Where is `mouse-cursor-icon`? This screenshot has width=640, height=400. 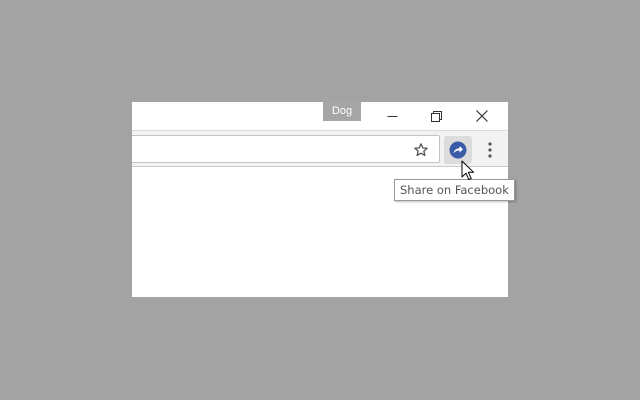
mouse-cursor-icon is located at coordinates (468, 170).